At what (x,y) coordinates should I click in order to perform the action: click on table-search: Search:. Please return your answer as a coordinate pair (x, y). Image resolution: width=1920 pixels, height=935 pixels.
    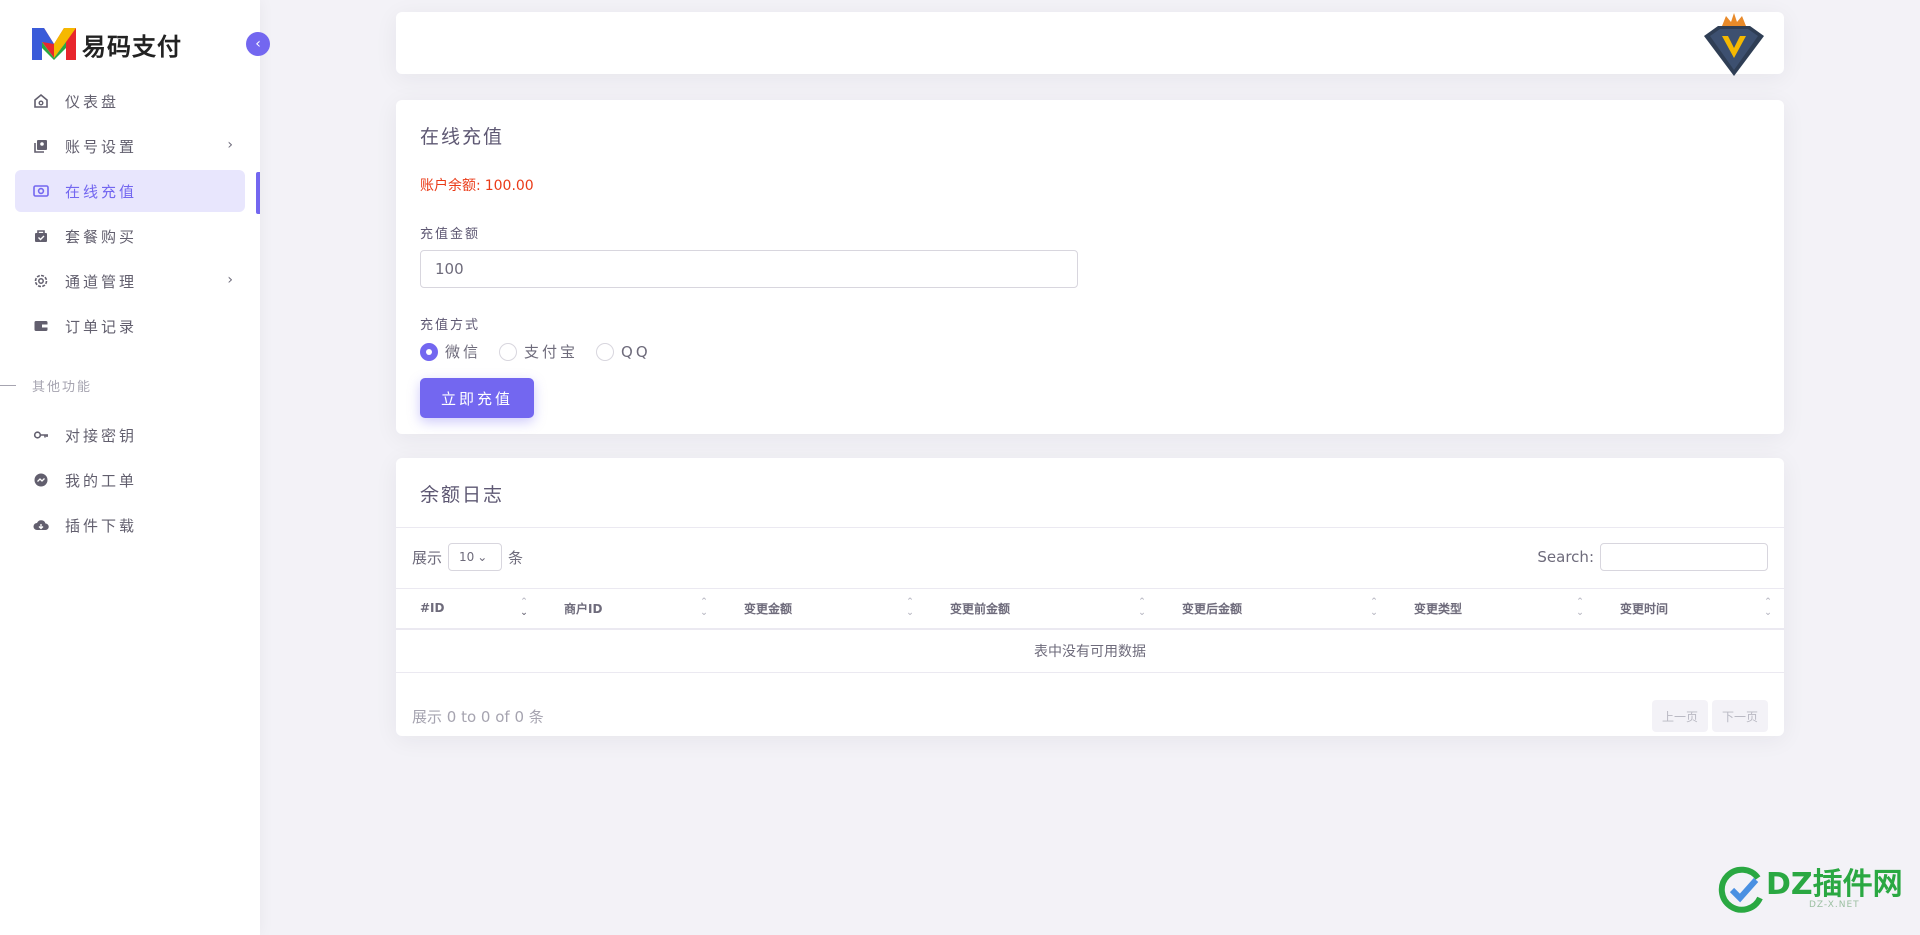
    Looking at the image, I should click on (1652, 557).